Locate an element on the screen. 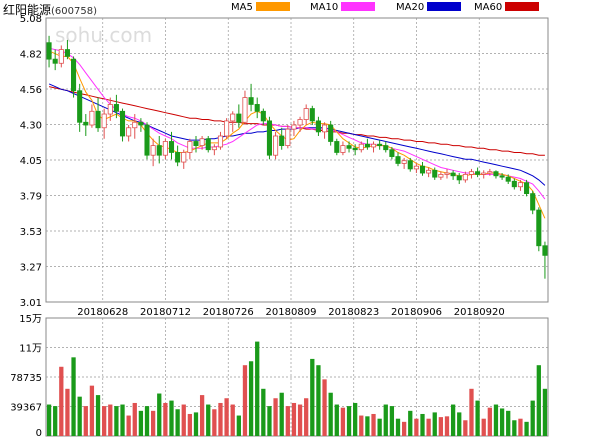 The height and width of the screenshot is (440, 600). price-y-tick: 4.30 is located at coordinates (31, 126).